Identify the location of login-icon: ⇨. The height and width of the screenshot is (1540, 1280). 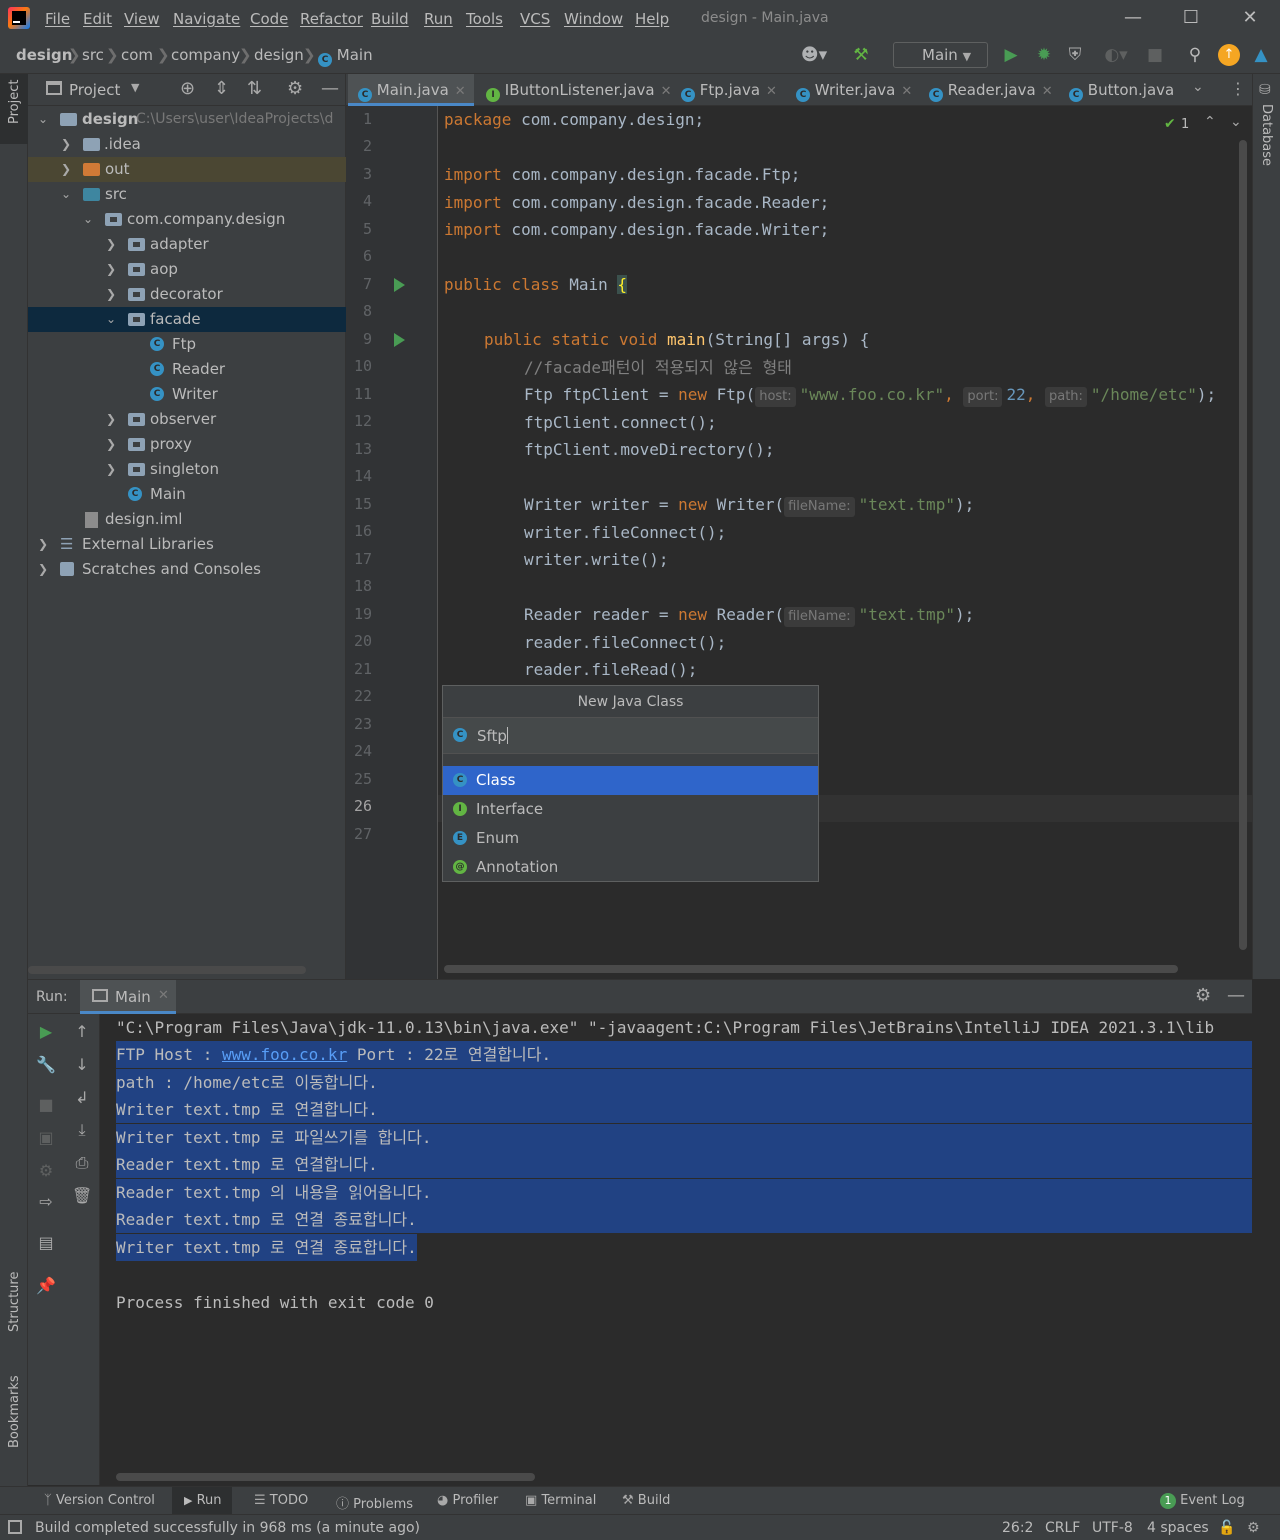
(46, 1202).